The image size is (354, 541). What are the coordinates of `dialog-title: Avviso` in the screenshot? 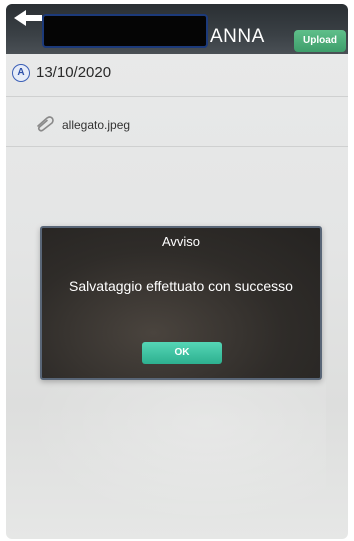 It's located at (181, 241).